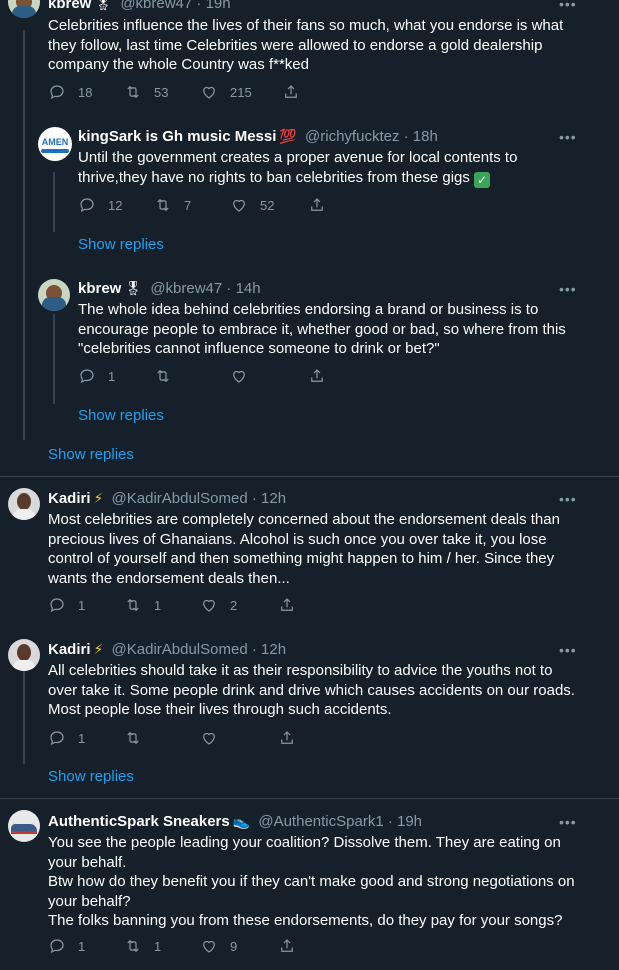  I want to click on like-button: 215, so click(241, 92).